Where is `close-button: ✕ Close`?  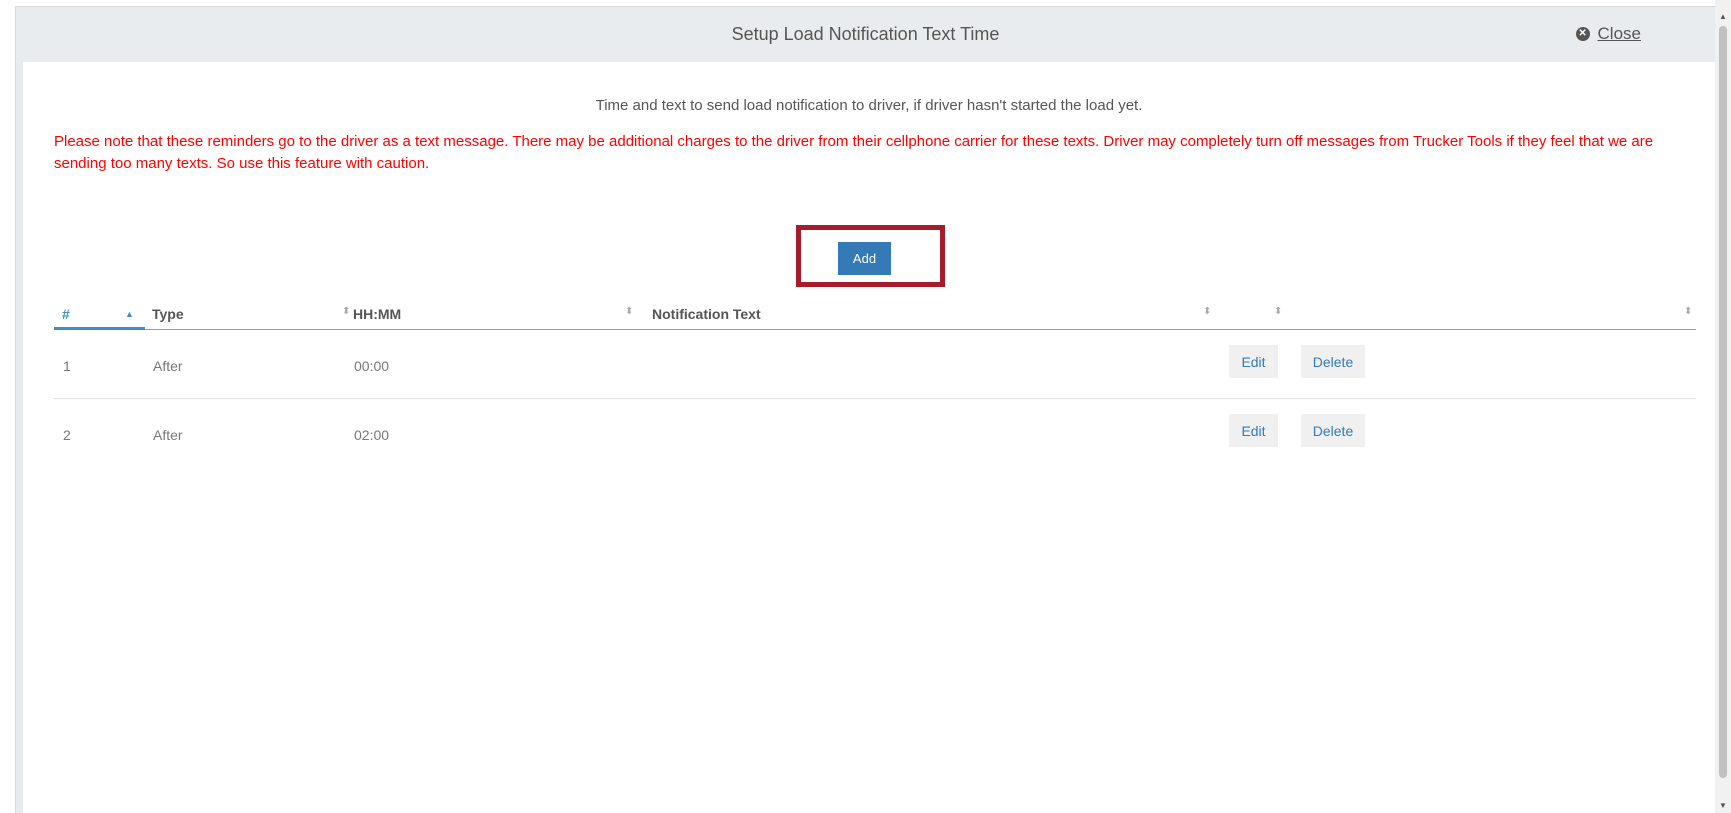 close-button: ✕ Close is located at coordinates (1608, 34).